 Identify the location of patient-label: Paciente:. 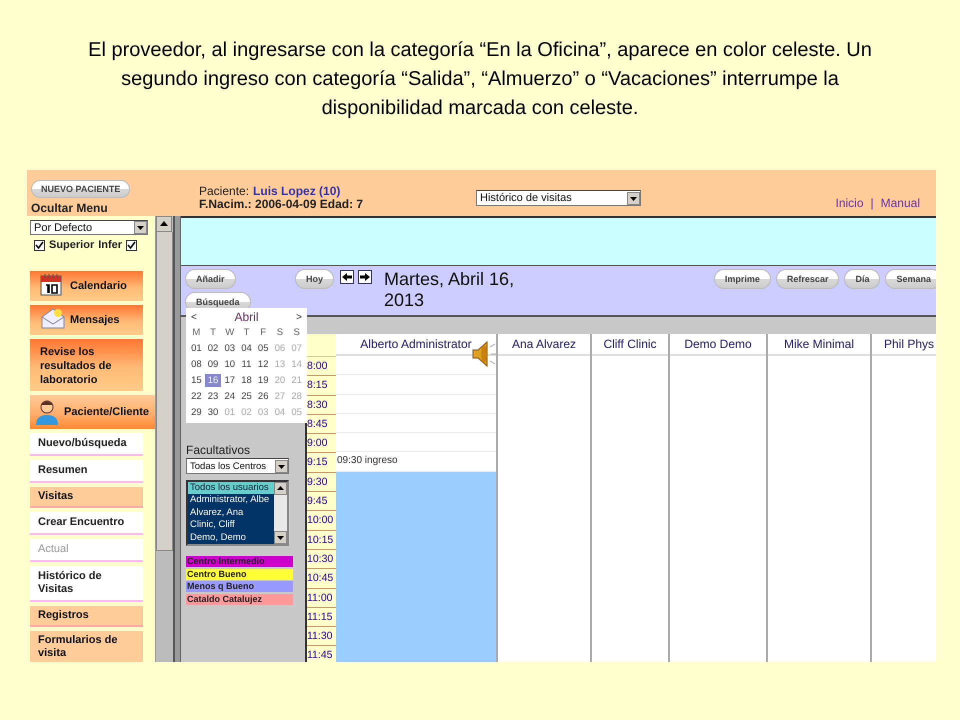
(224, 191).